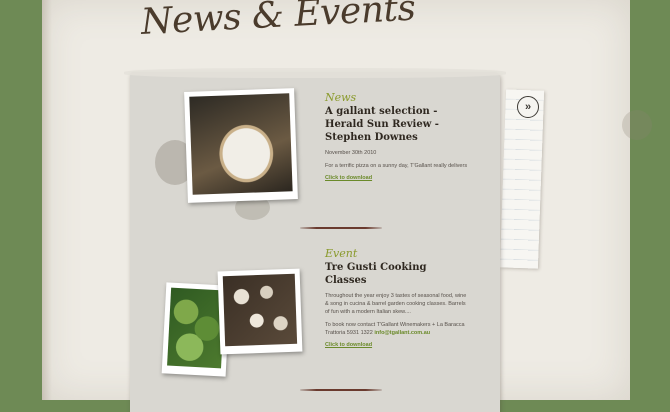  Describe the element at coordinates (341, 97) in the screenshot. I see `item-category: News` at that location.